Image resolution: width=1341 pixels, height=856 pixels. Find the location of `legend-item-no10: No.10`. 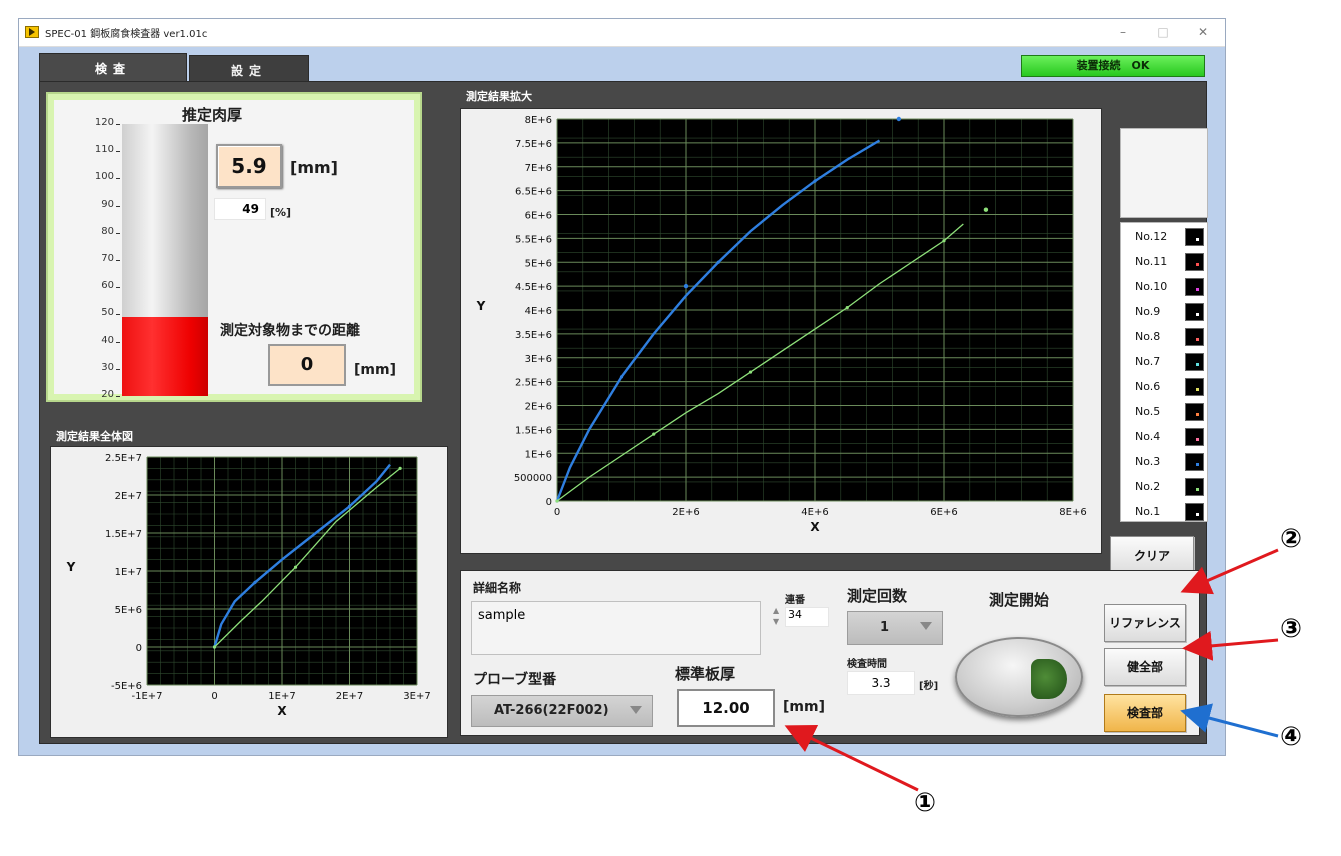

legend-item-no10: No.10 is located at coordinates (1164, 287).